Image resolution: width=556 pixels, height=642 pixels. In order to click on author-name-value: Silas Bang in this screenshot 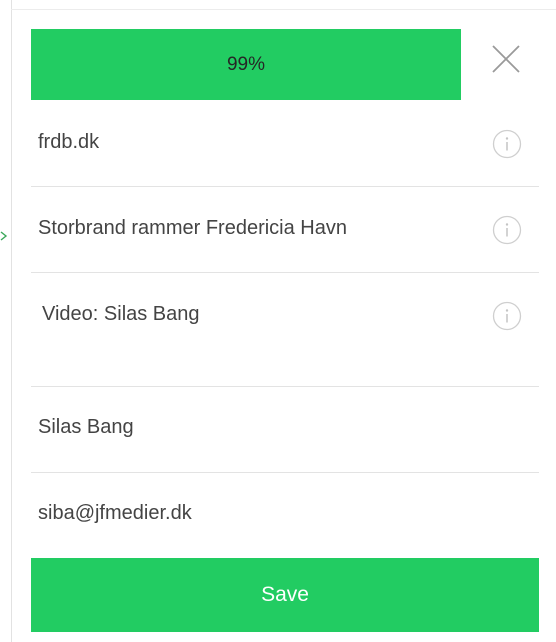, I will do `click(86, 427)`.